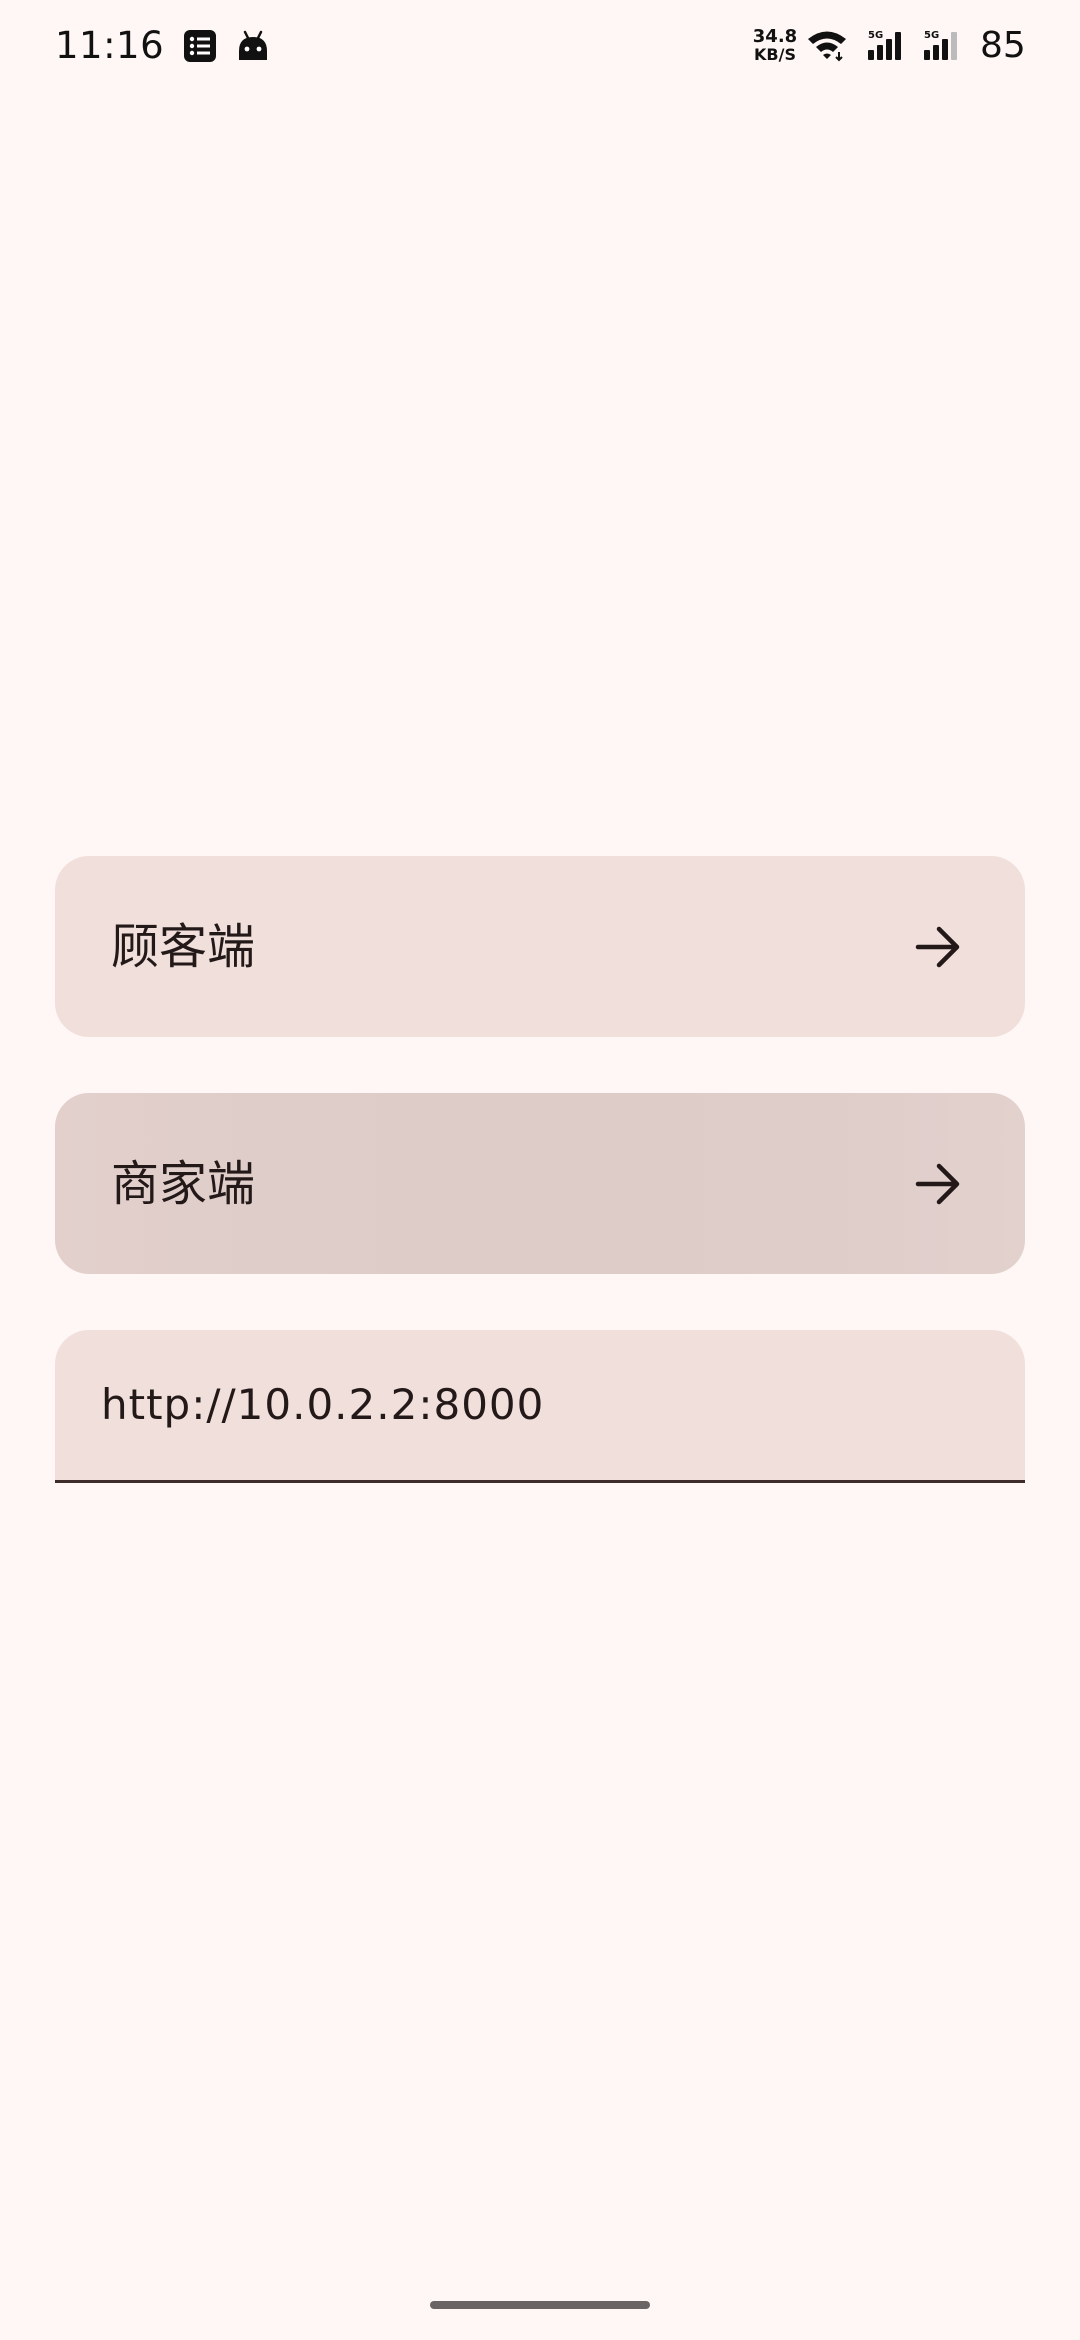 Image resolution: width=1080 pixels, height=2340 pixels. What do you see at coordinates (183, 946) in the screenshot?
I see `customer-entry-label: 顾客端` at bounding box center [183, 946].